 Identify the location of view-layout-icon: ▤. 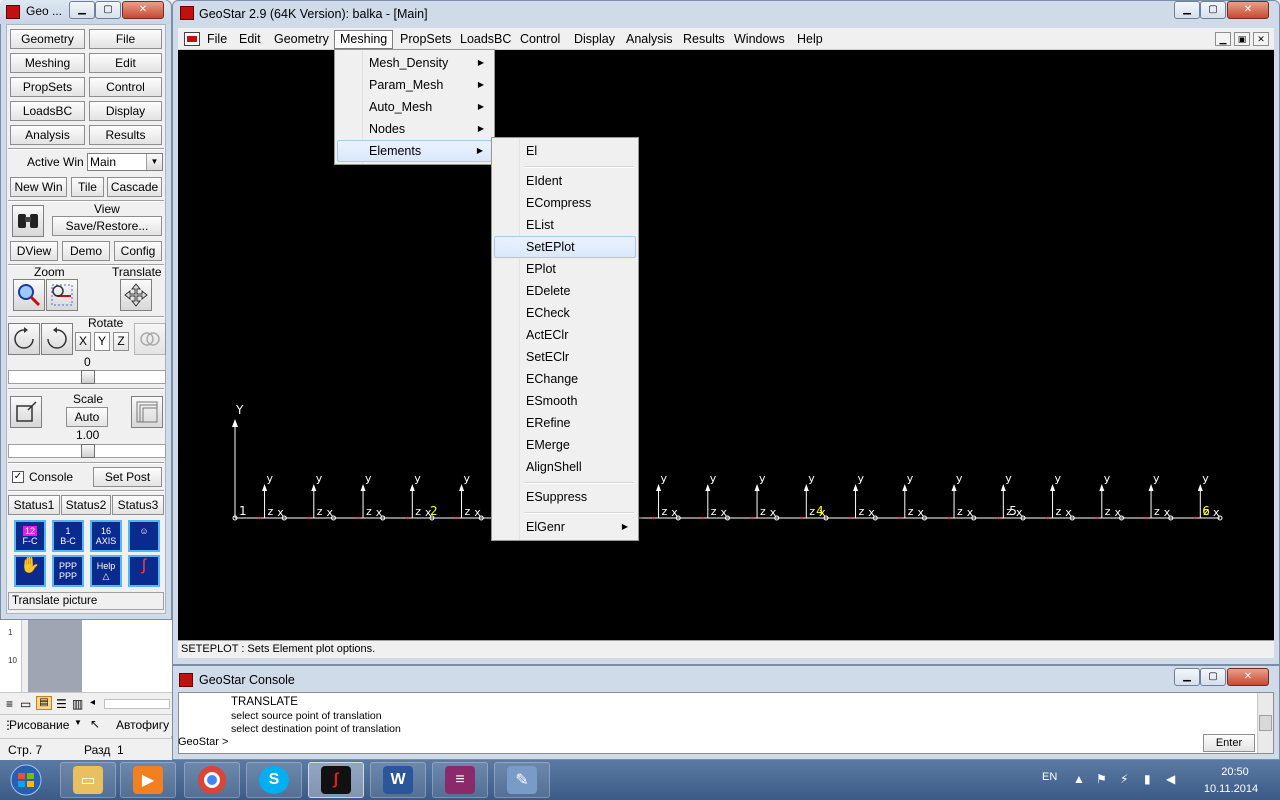
(44, 703).